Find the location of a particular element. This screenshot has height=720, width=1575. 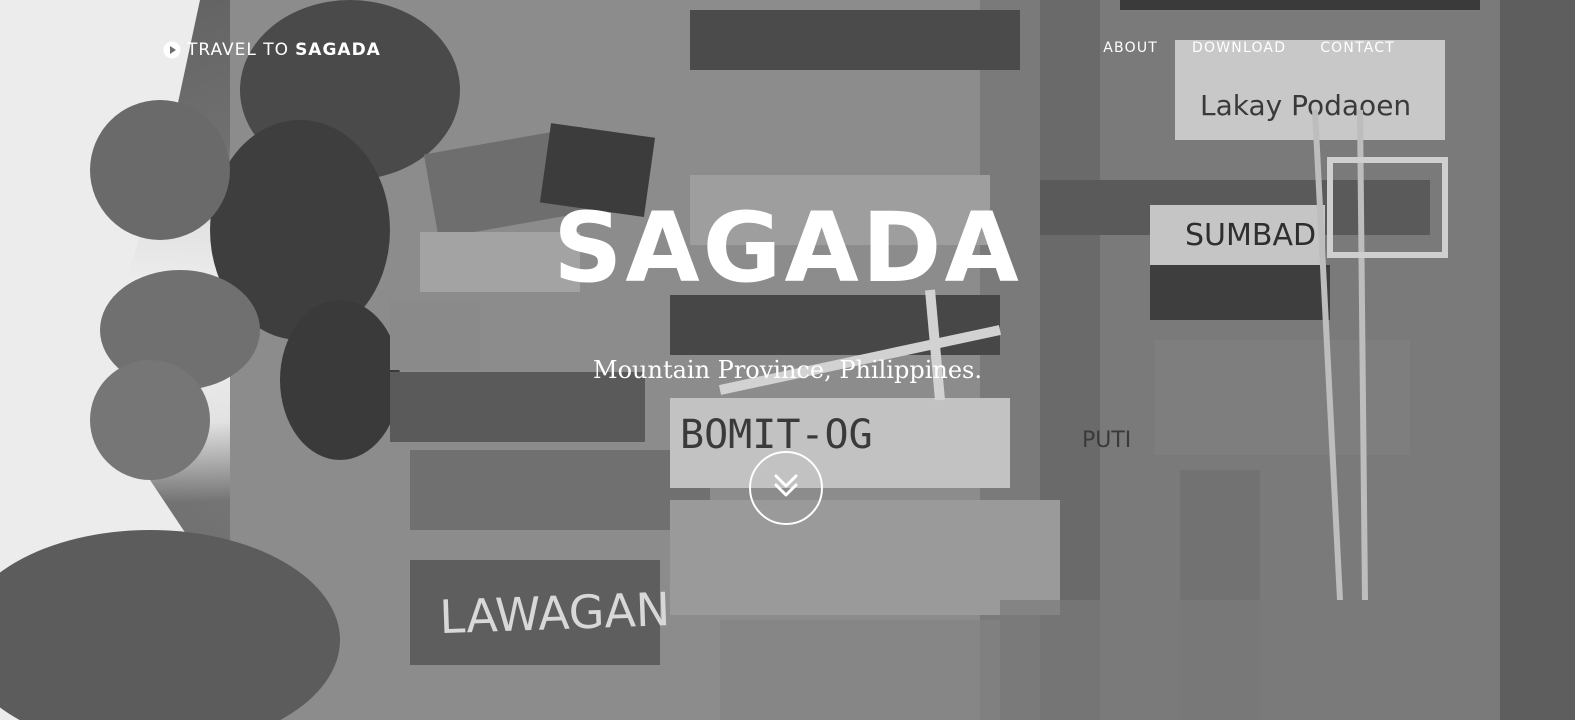

brand-link: TRAVEL TO SAGADA is located at coordinates (272, 50).